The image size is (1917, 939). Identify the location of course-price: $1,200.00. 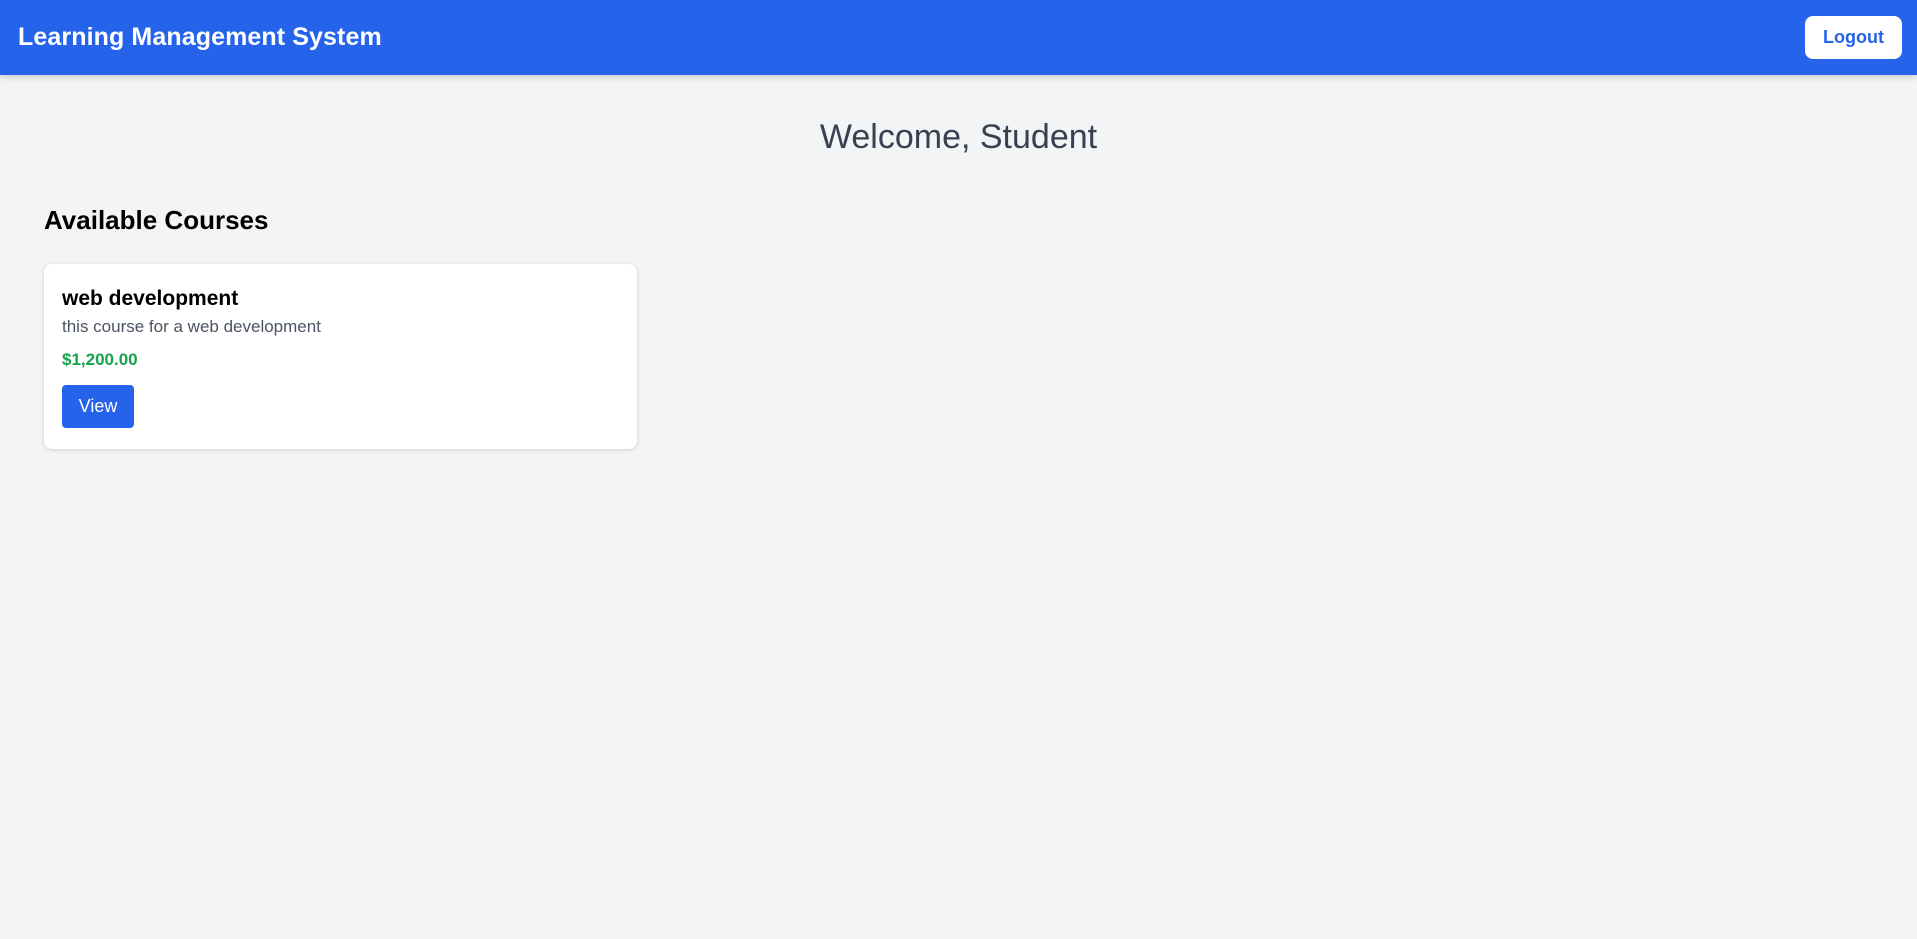
(100, 360).